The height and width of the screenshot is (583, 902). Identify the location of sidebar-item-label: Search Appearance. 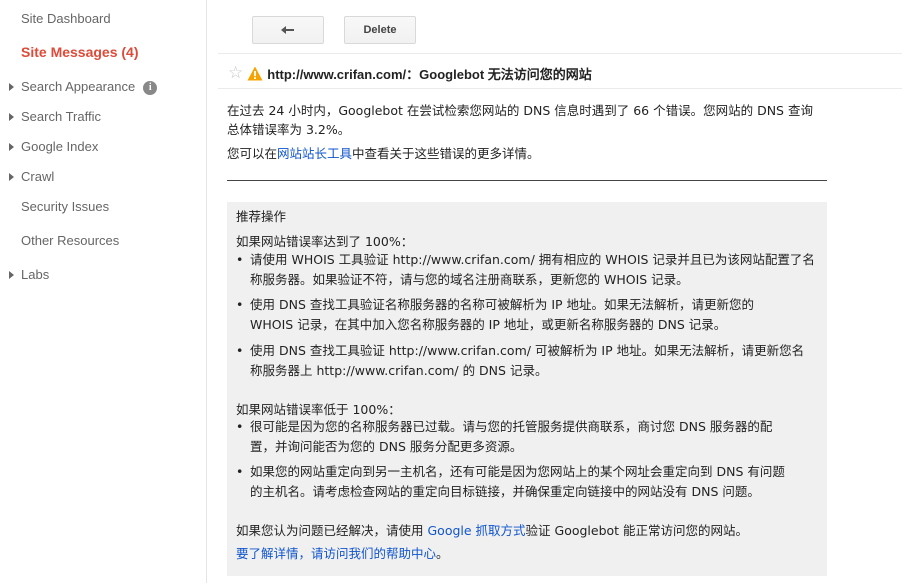
(78, 86).